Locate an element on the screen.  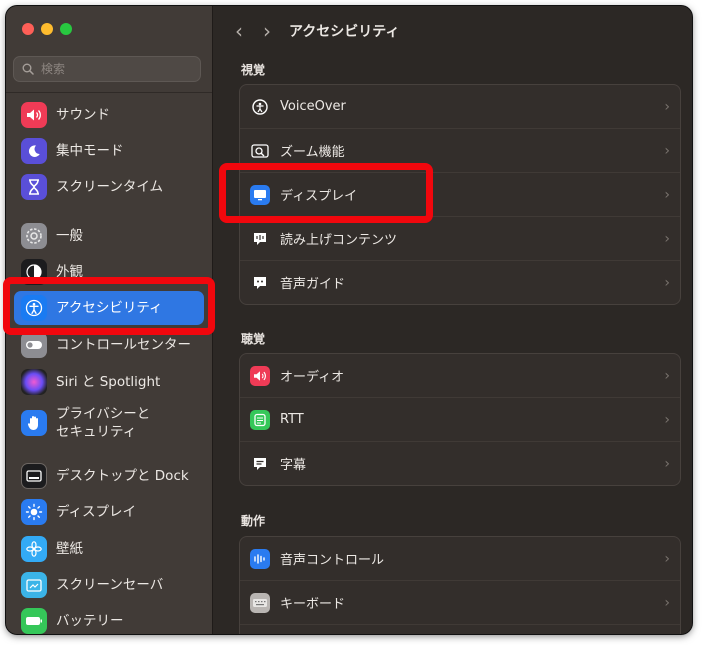
sidebar-item-label: サウンド is located at coordinates (83, 115).